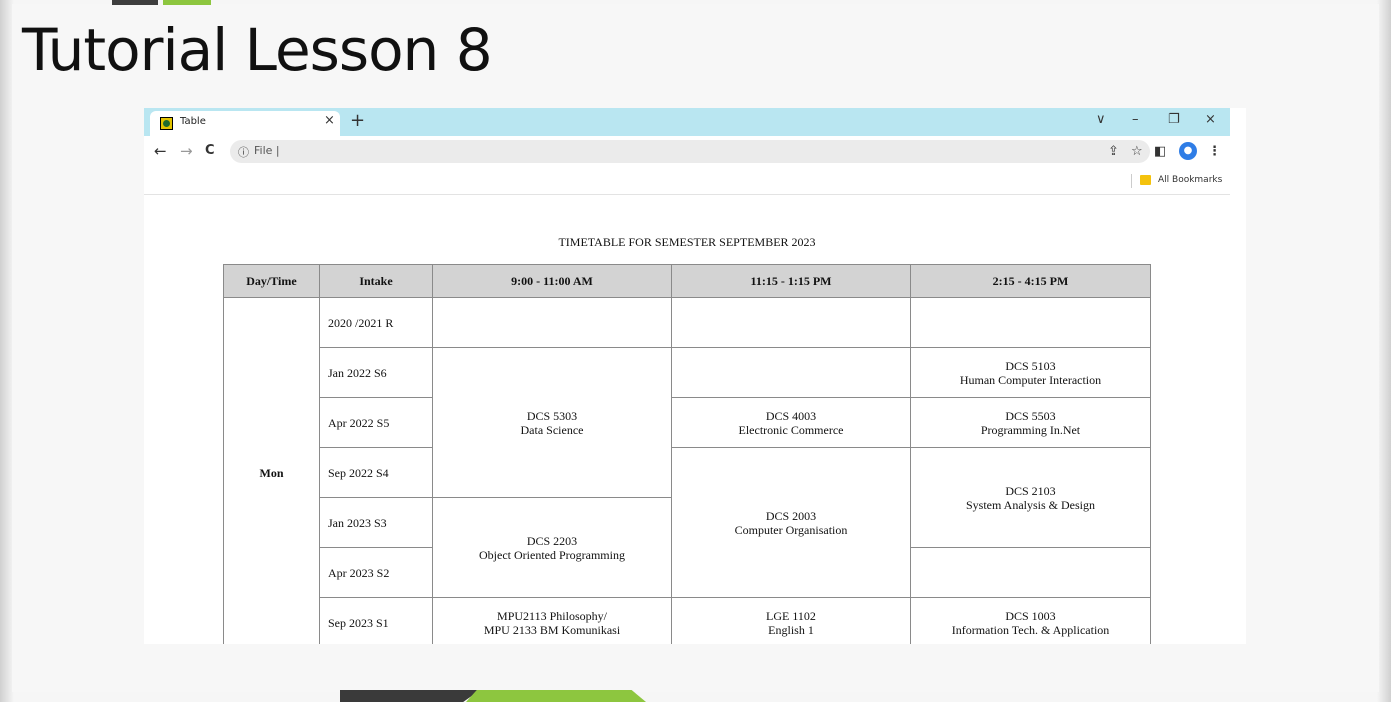 The height and width of the screenshot is (702, 1391). Describe the element at coordinates (376, 372) in the screenshot. I see `intake-cell: Jan 2022 S6` at that location.